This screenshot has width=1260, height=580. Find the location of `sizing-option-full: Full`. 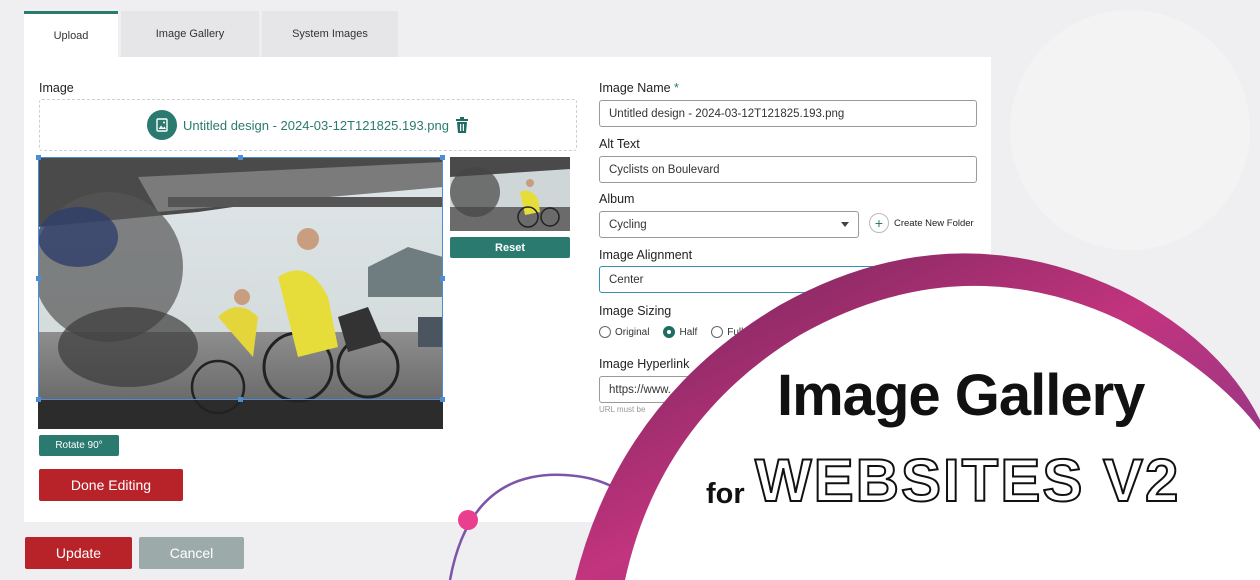

sizing-option-full: Full is located at coordinates (727, 332).